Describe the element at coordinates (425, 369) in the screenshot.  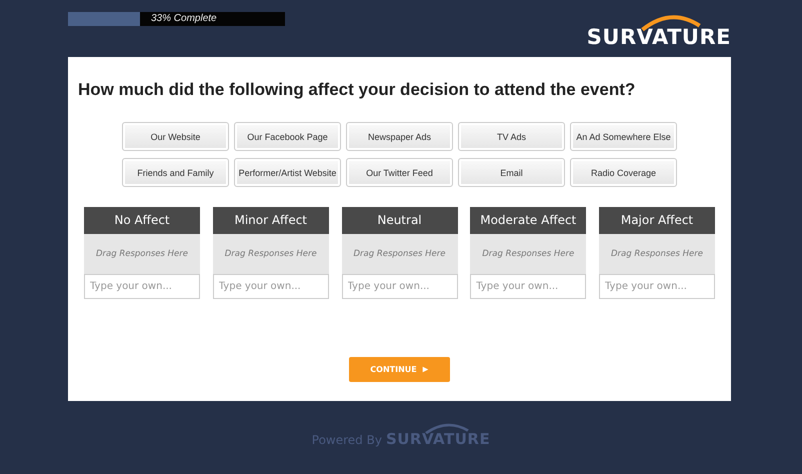
I see `play-icon` at that location.